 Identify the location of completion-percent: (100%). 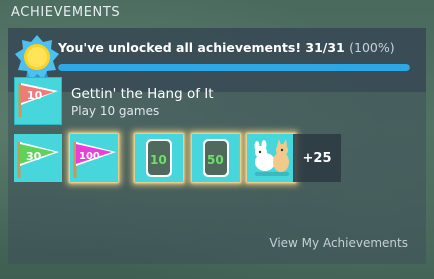
(372, 47).